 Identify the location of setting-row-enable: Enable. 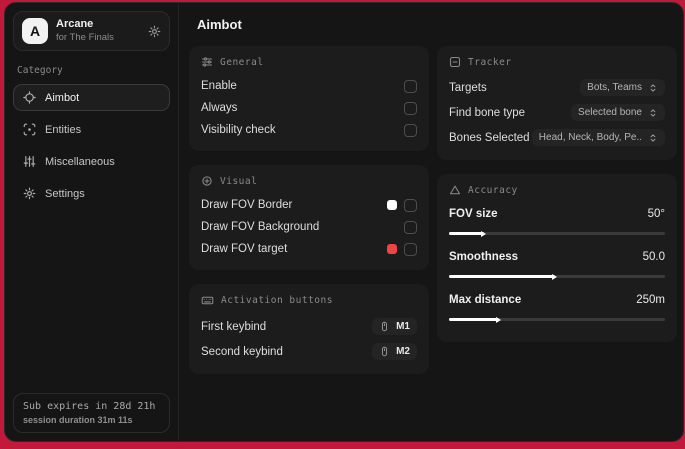
(309, 86).